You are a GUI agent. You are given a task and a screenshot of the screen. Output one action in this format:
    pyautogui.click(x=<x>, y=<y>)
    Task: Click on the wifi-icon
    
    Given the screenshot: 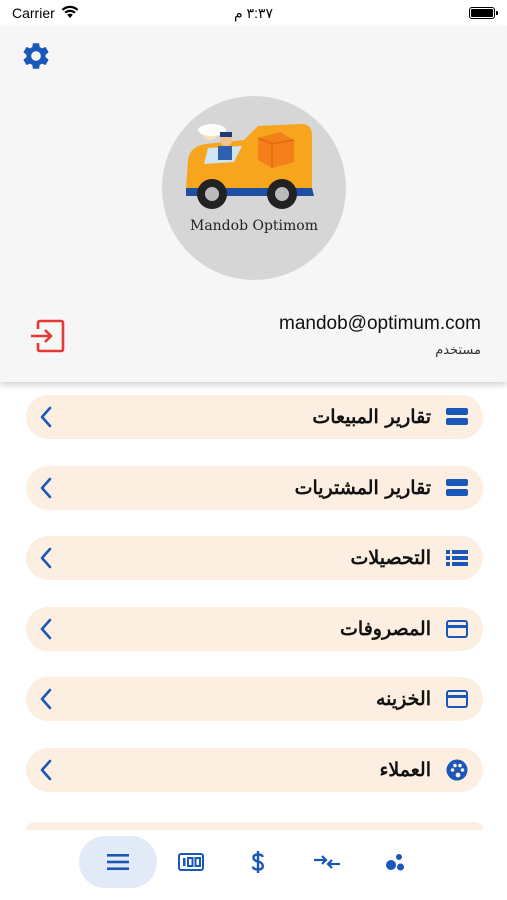 What is the action you would take?
    pyautogui.click(x=70, y=13)
    